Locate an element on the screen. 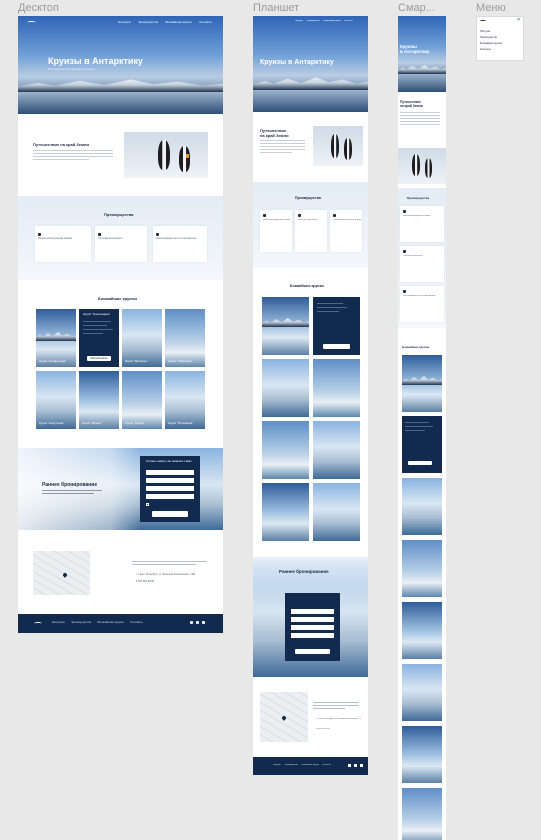  advantage-card: Эксклюзивные места в Антарктике is located at coordinates (422, 304).